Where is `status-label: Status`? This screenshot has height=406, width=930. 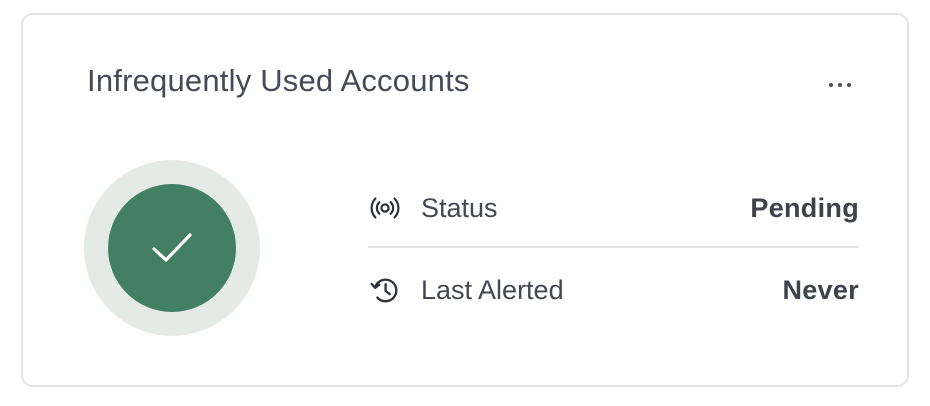
status-label: Status is located at coordinates (459, 207).